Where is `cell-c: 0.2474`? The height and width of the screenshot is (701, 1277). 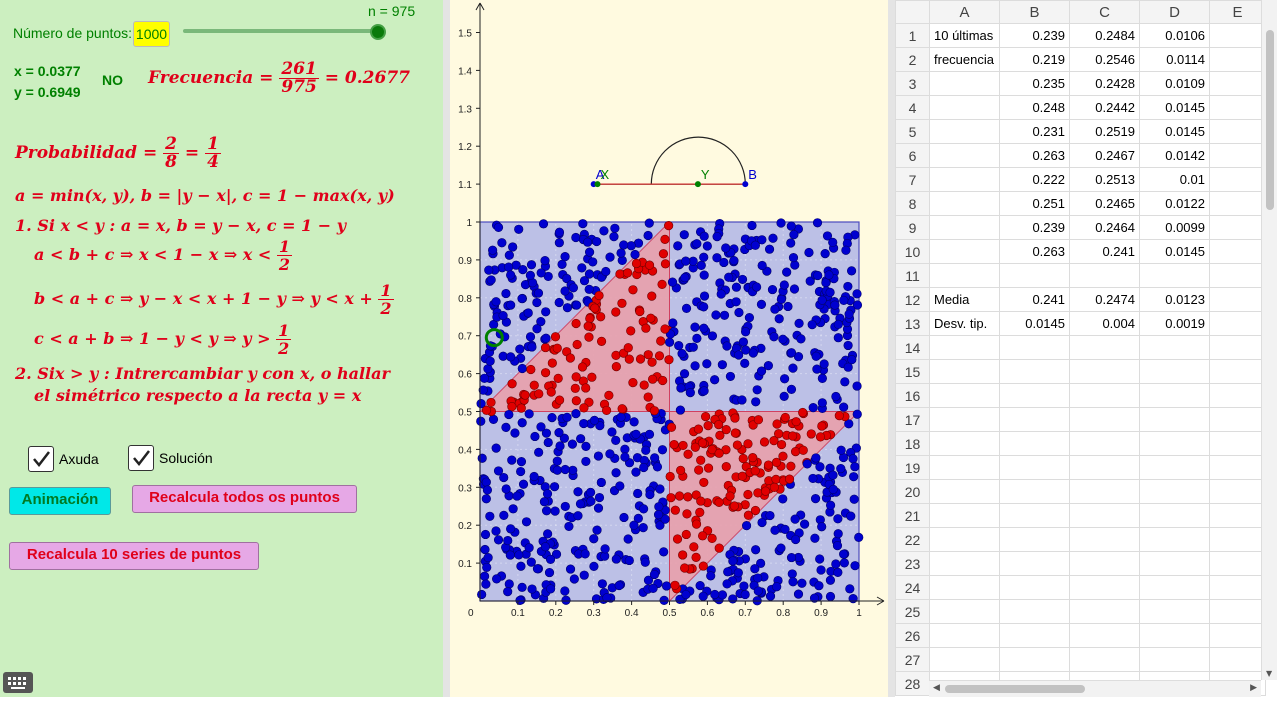 cell-c: 0.2474 is located at coordinates (1104, 299).